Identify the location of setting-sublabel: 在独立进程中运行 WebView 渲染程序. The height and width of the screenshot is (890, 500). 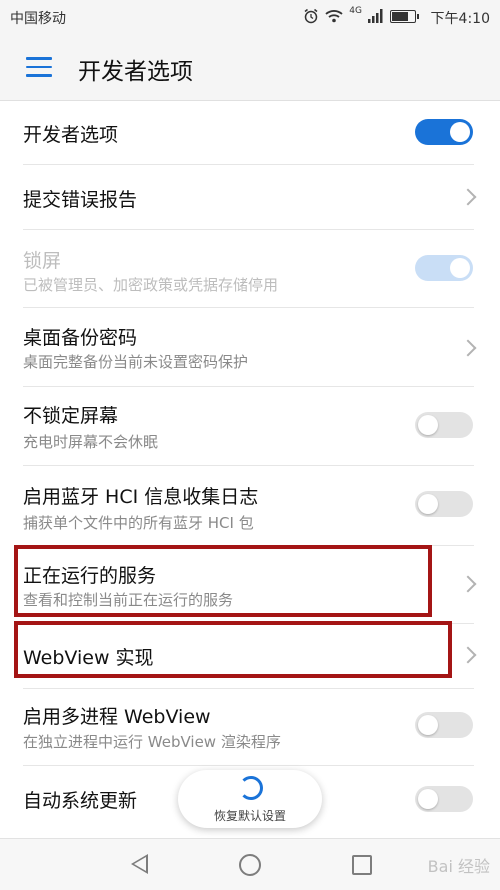
(152, 742).